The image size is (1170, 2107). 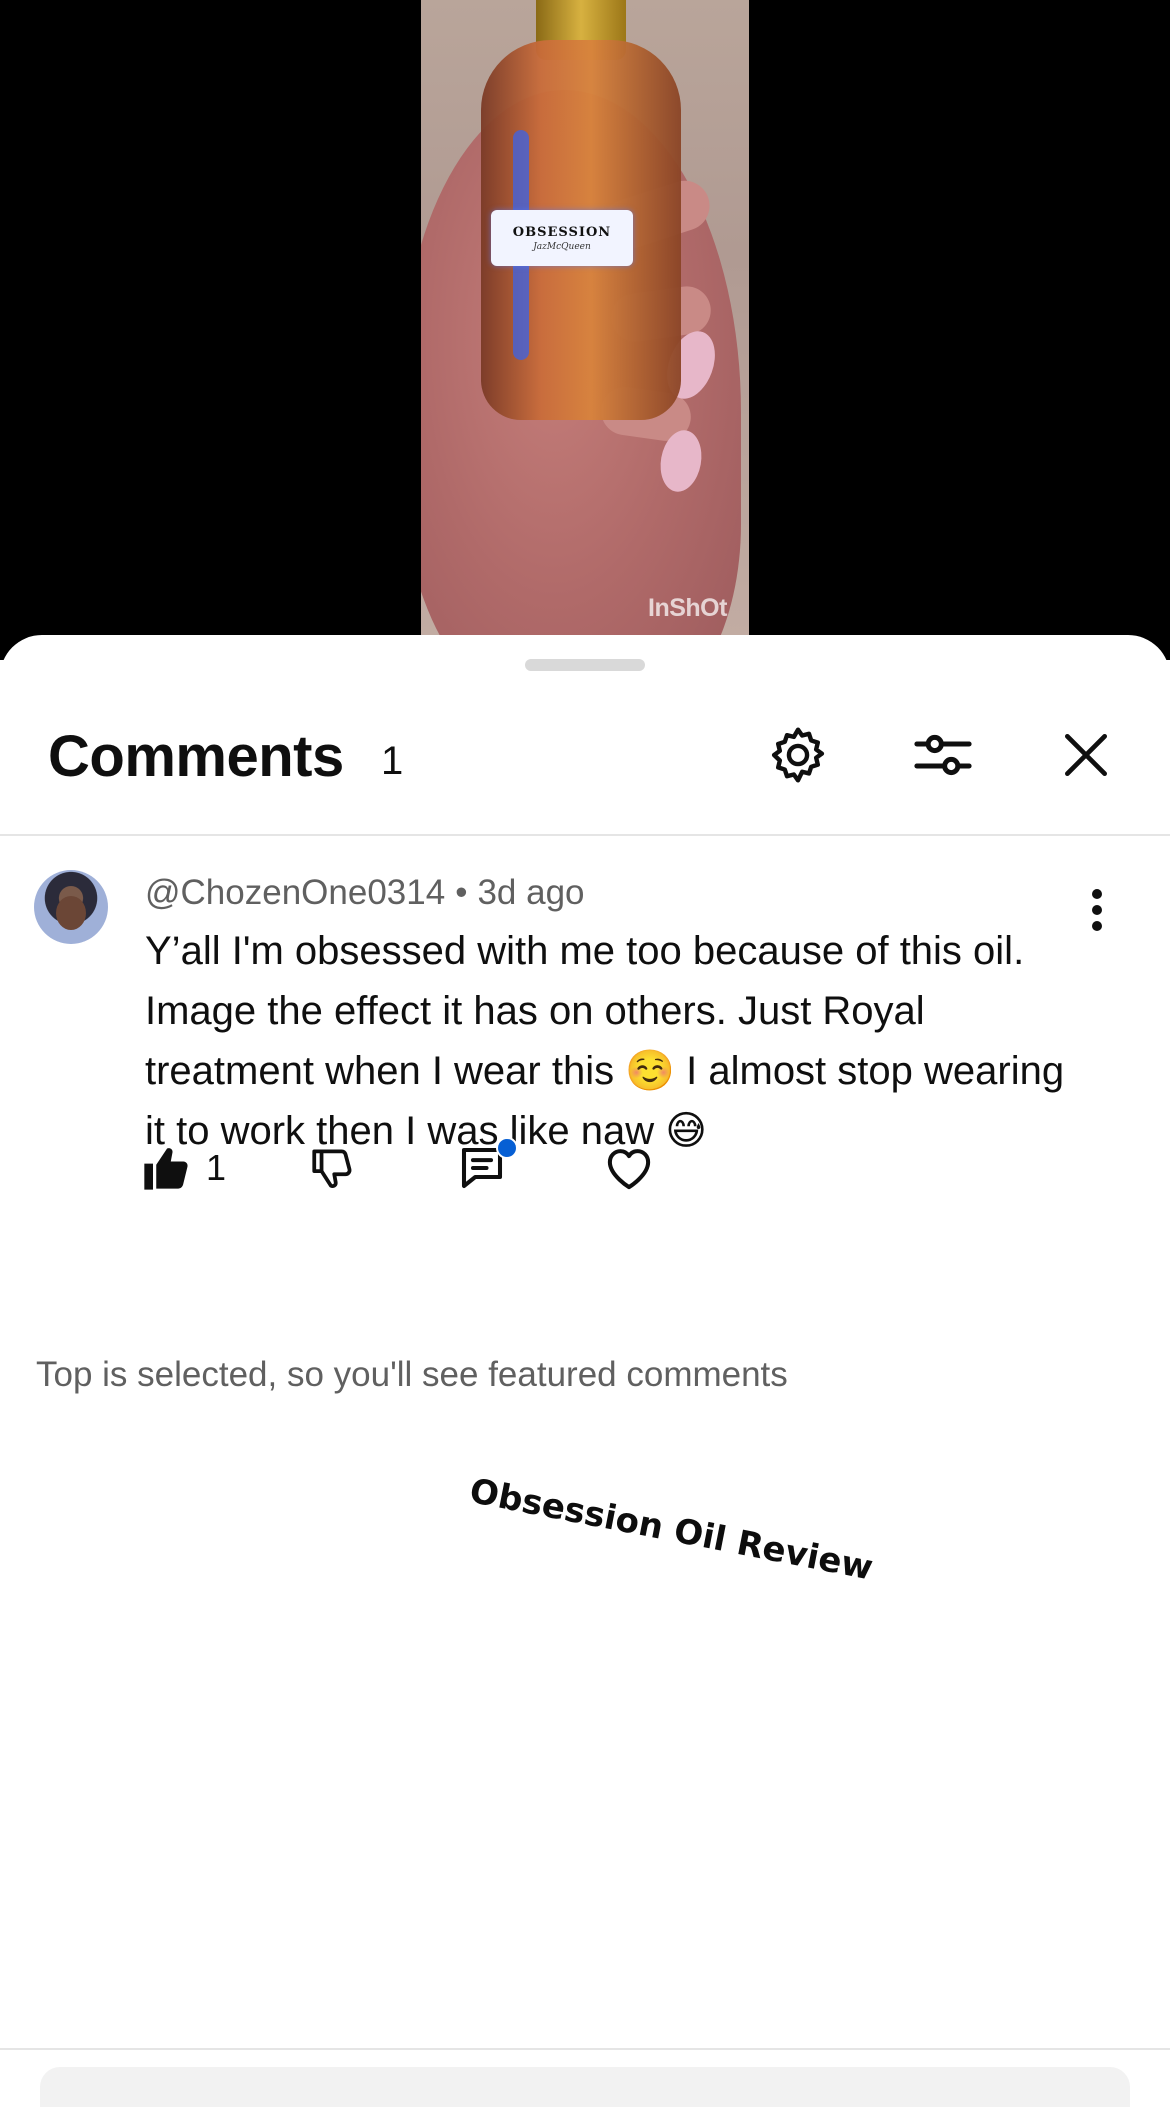 What do you see at coordinates (585, 2087) in the screenshot?
I see `add-comment-input` at bounding box center [585, 2087].